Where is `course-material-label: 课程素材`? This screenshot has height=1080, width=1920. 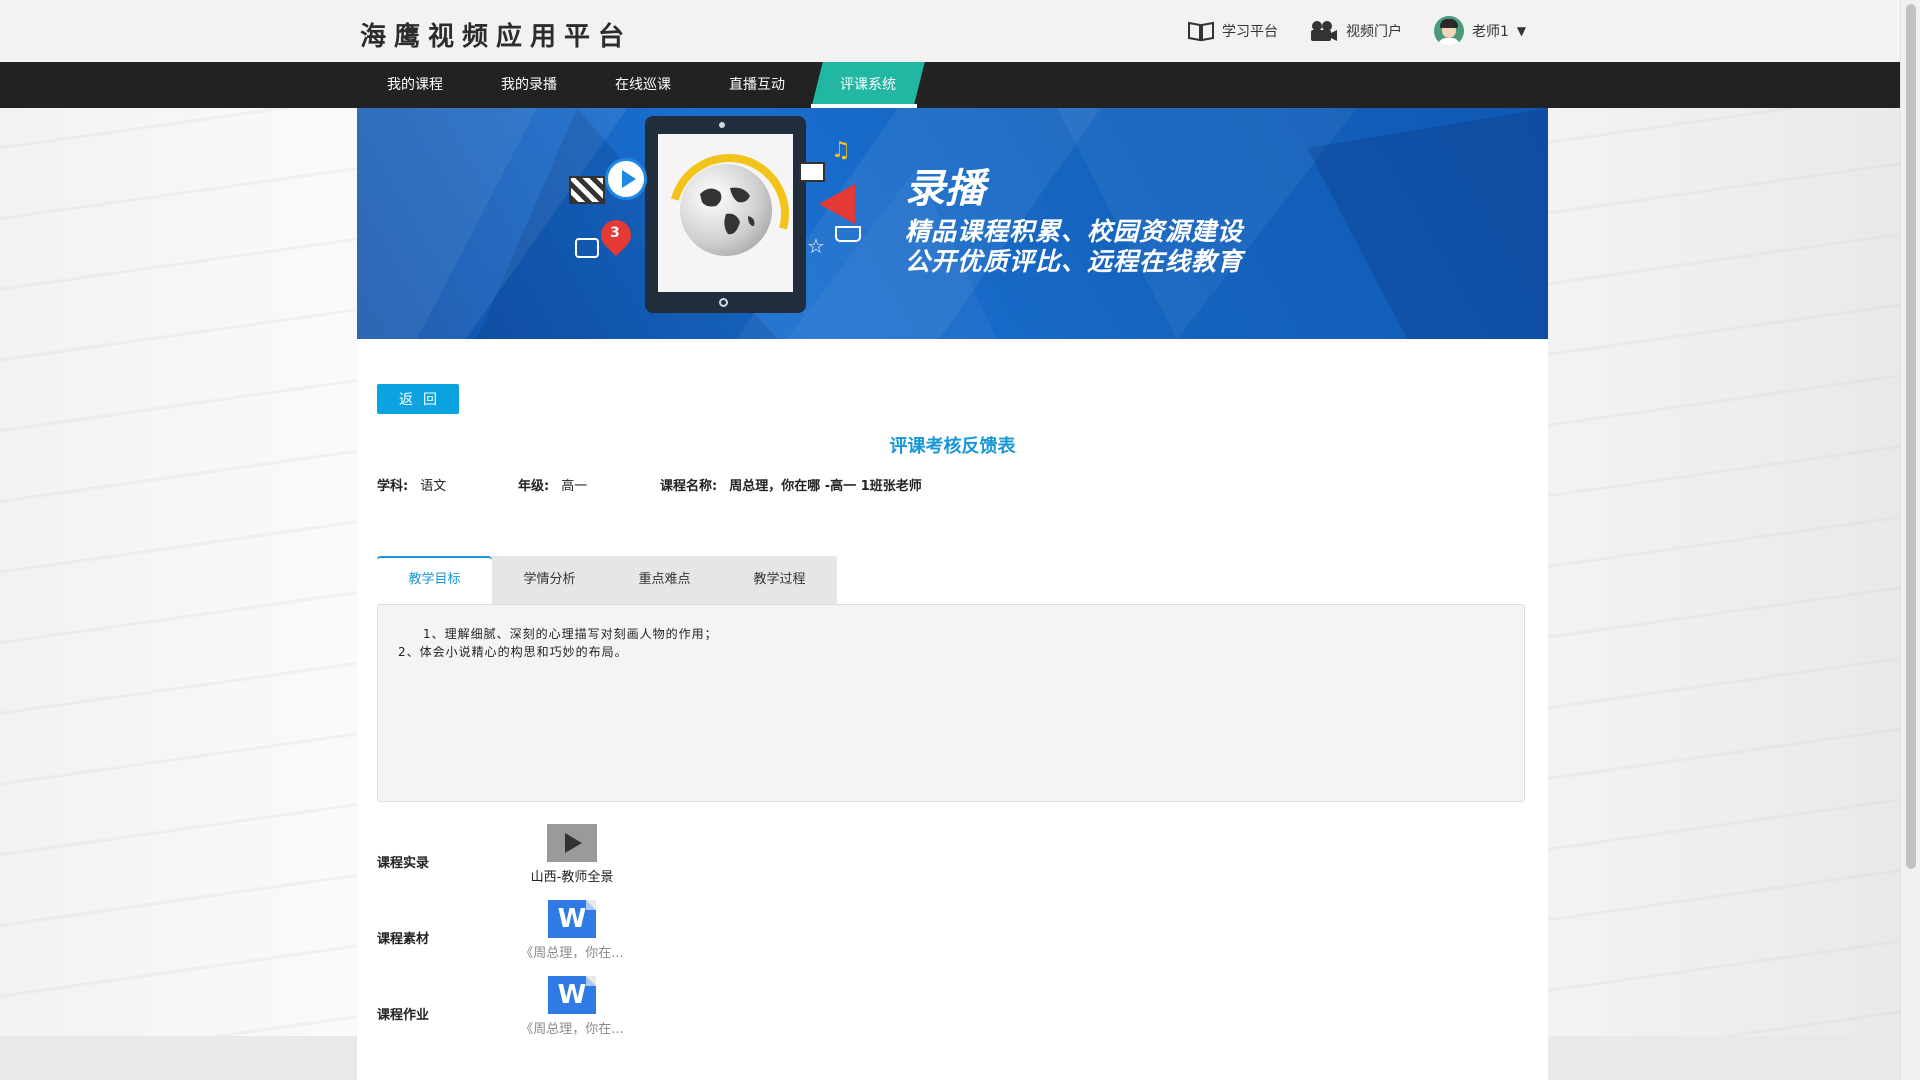 course-material-label: 课程素材 is located at coordinates (403, 939).